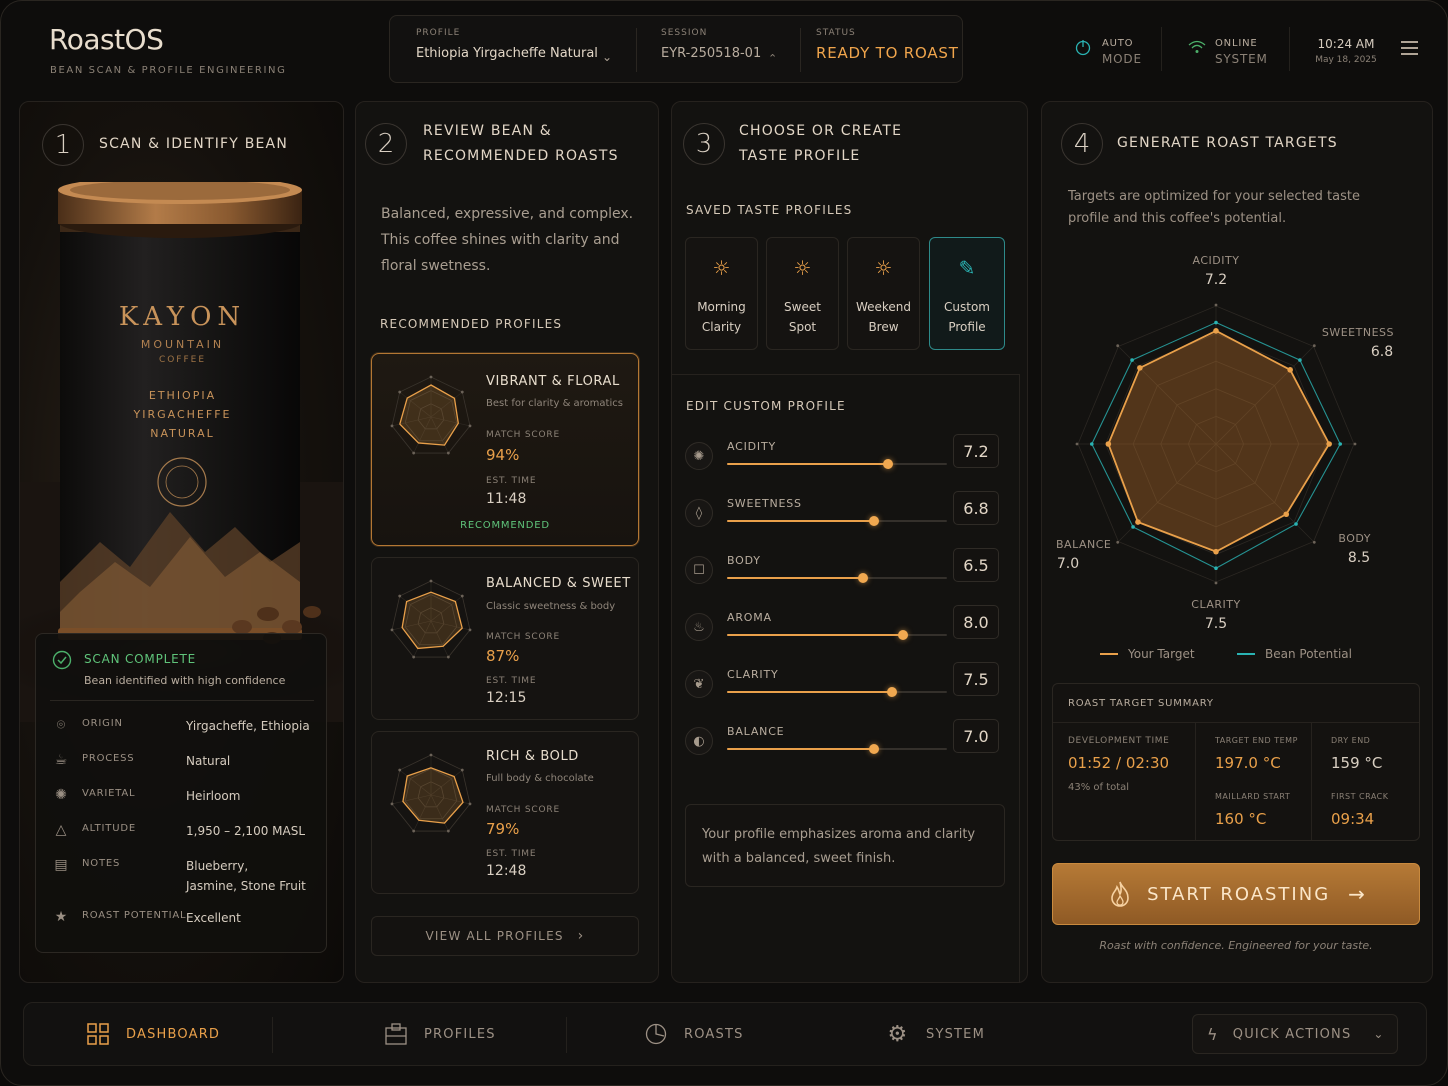 Image resolution: width=1448 pixels, height=1086 pixels. What do you see at coordinates (1409, 48) in the screenshot?
I see `menu-icon` at bounding box center [1409, 48].